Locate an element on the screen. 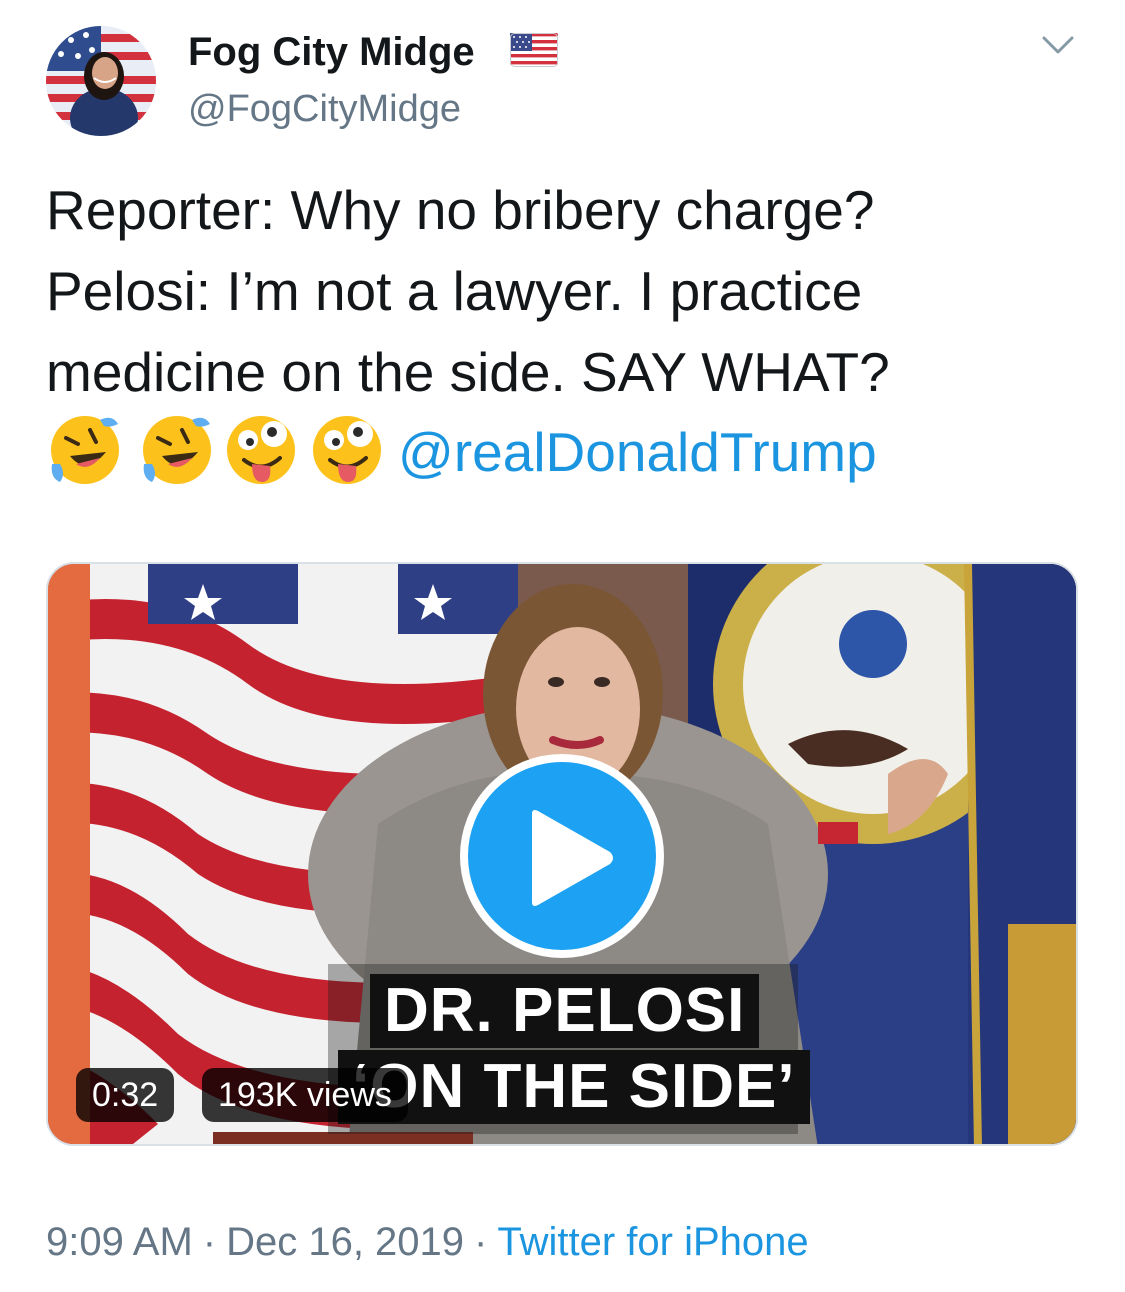 The height and width of the screenshot is (1292, 1125). tweet-metadata: 9:09 AM · Dec 16, 2019 · Twitter for iPhone is located at coordinates (427, 1242).